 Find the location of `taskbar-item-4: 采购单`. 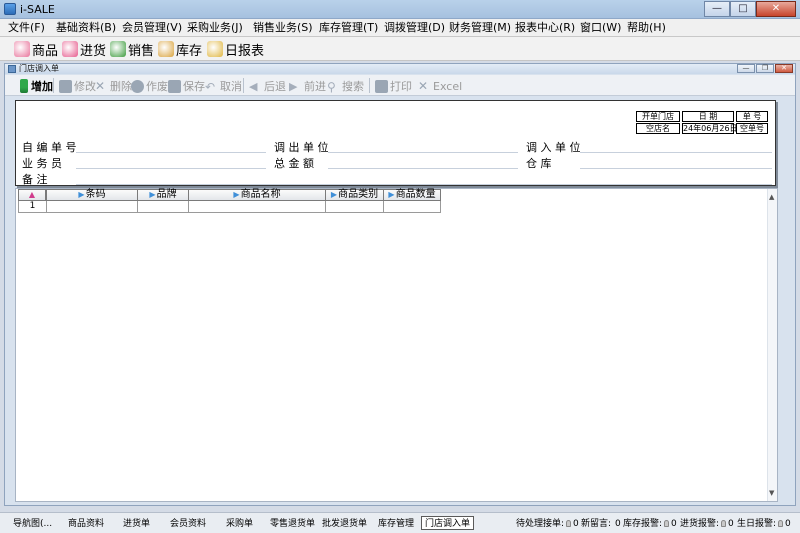

taskbar-item-4: 采购单 is located at coordinates (239, 524).